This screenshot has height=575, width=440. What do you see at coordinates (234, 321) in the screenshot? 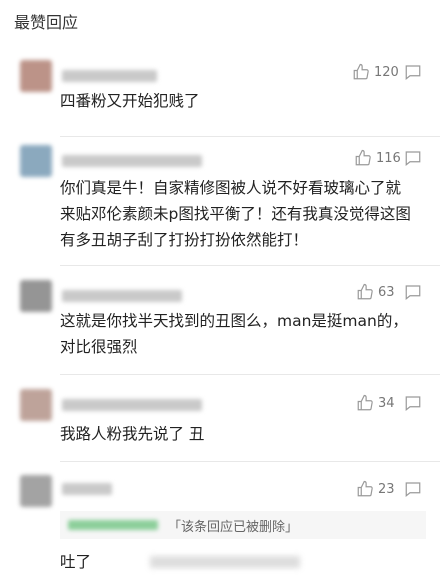
I see `comment-text-line: 这就是你找半天找到的丑图么，man是挺man的，` at bounding box center [234, 321].